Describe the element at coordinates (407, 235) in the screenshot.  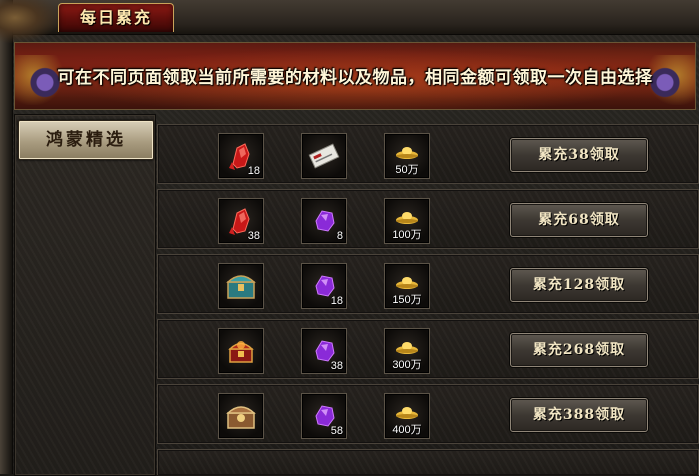
I see `item-count: 100万` at that location.